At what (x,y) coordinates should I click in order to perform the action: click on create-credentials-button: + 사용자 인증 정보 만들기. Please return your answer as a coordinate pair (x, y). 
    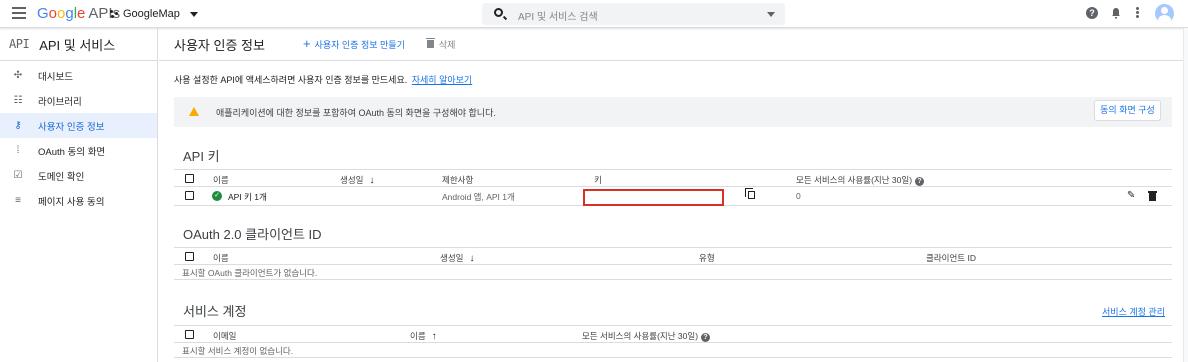
    Looking at the image, I should click on (353, 43).